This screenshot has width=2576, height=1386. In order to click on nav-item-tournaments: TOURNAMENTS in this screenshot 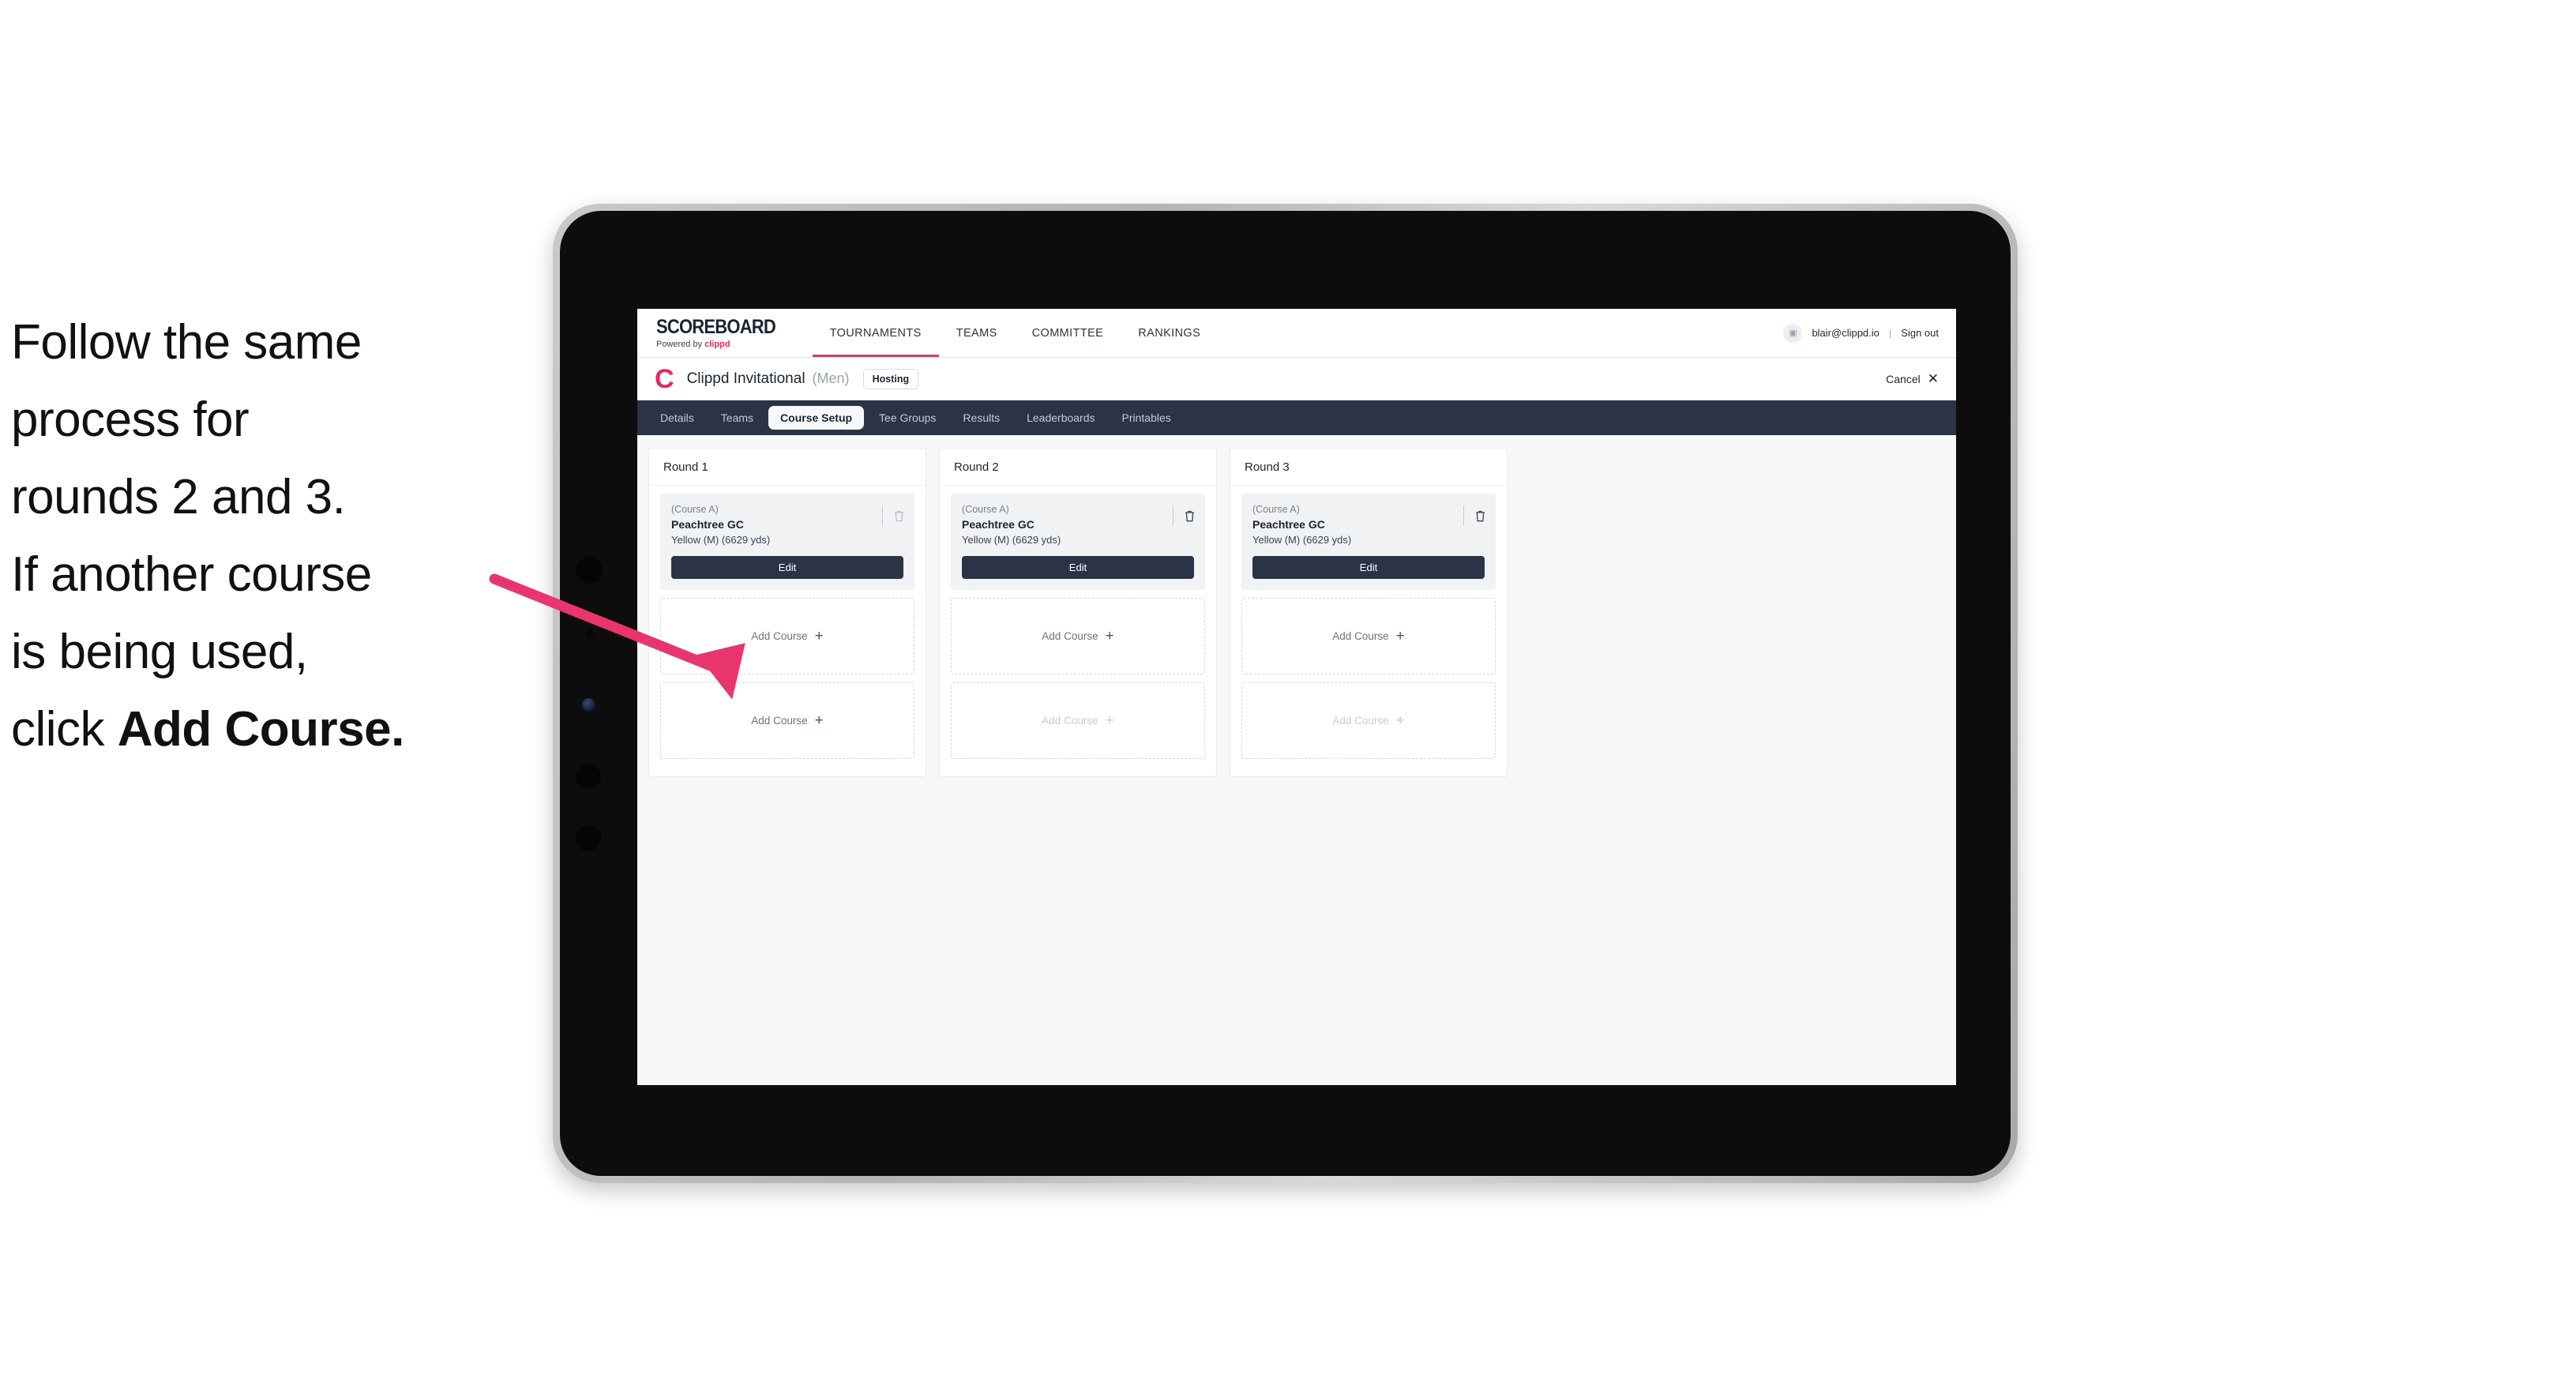, I will do `click(875, 333)`.